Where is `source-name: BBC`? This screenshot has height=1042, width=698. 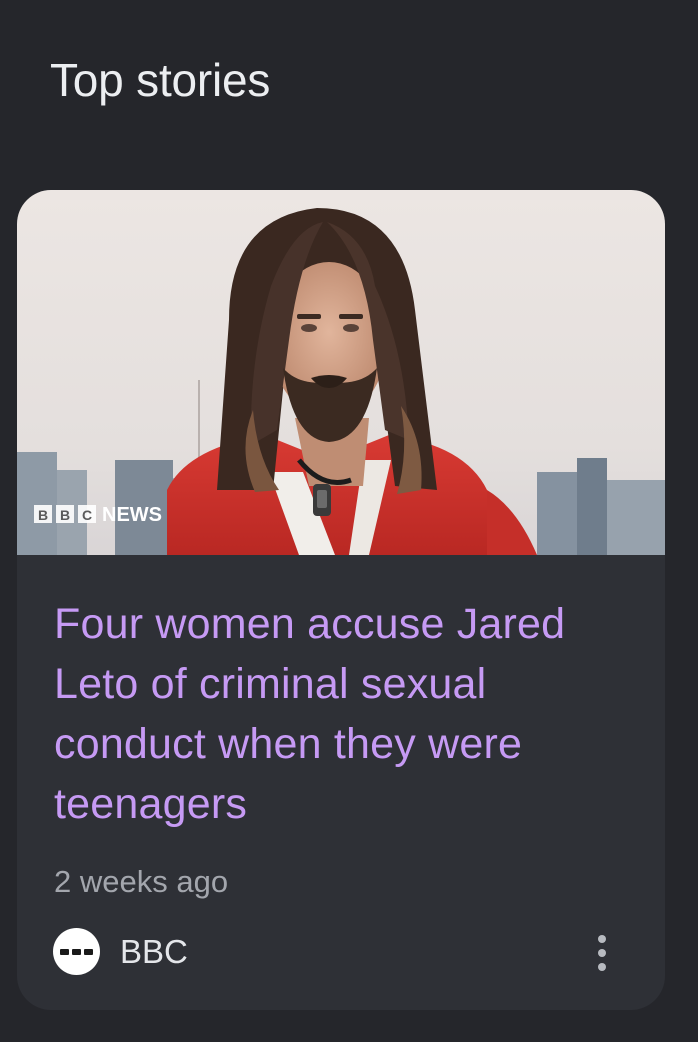 source-name: BBC is located at coordinates (154, 952).